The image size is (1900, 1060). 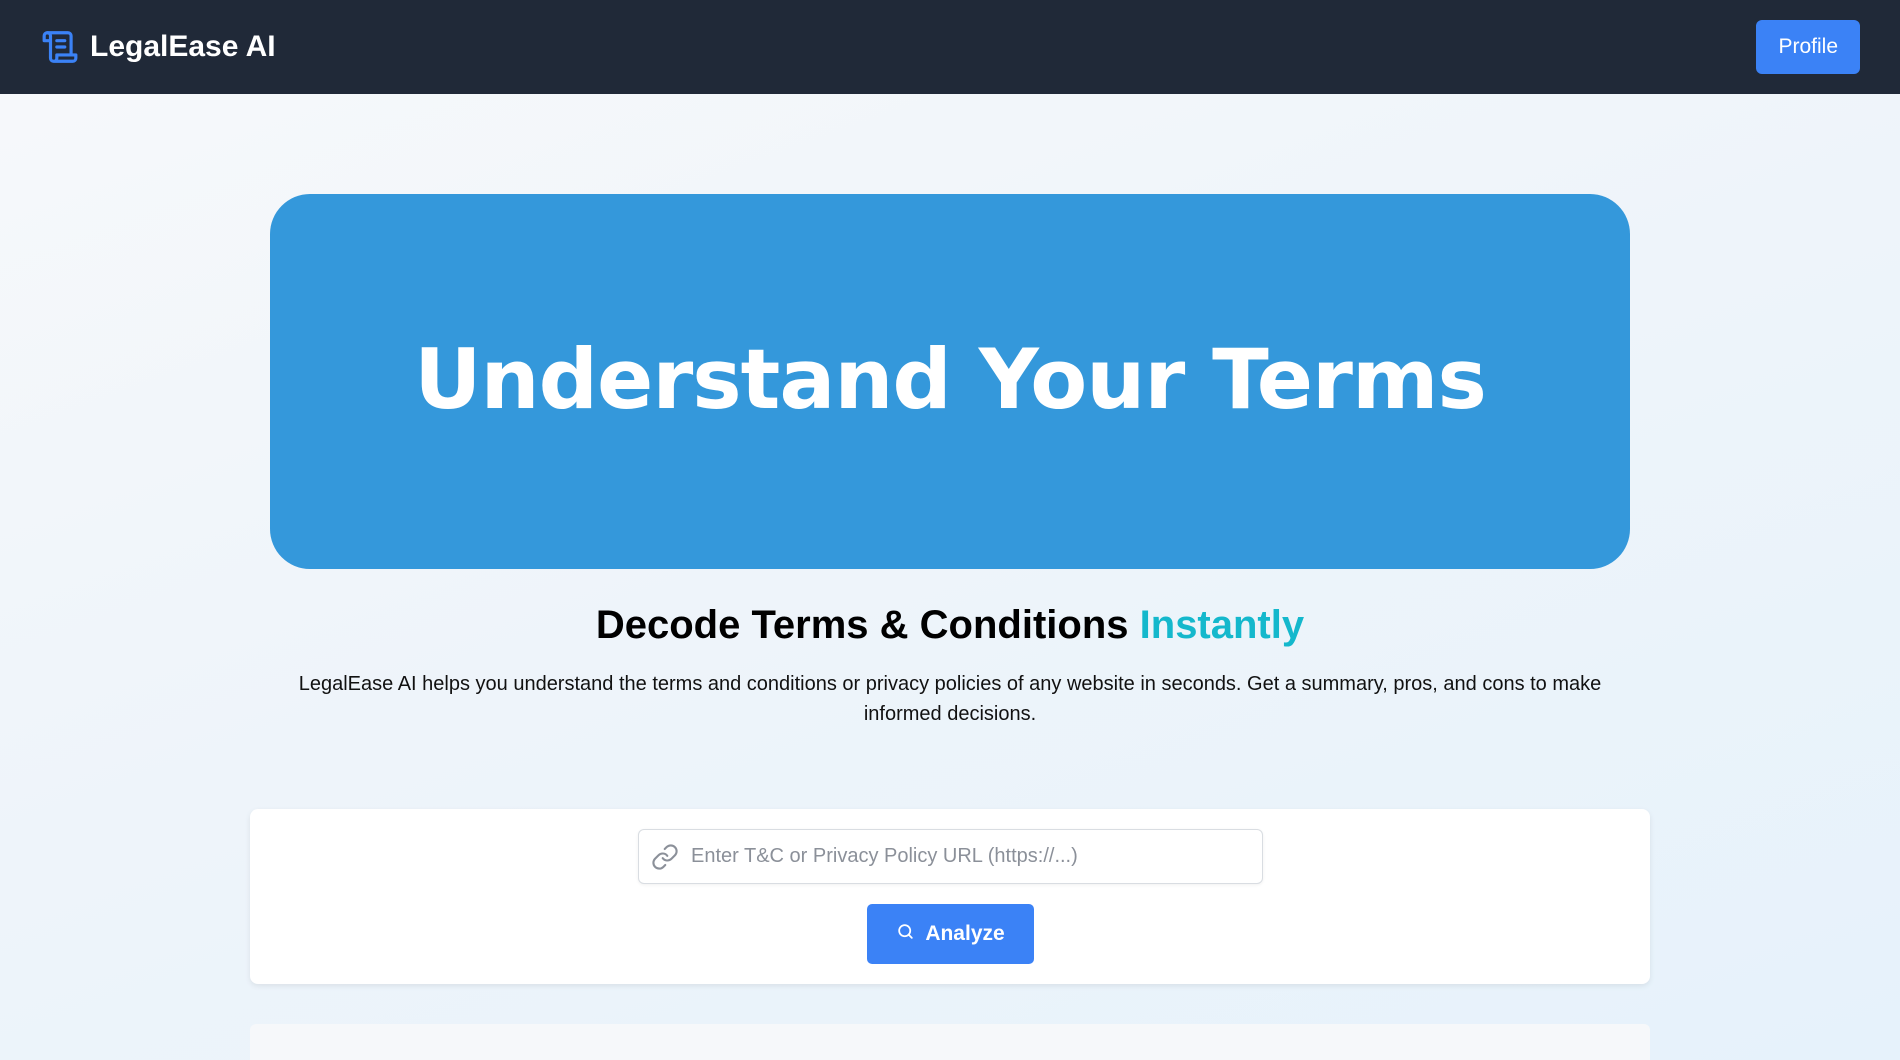 I want to click on page-headline: Decode Terms & Conditions Instantly, so click(x=950, y=625).